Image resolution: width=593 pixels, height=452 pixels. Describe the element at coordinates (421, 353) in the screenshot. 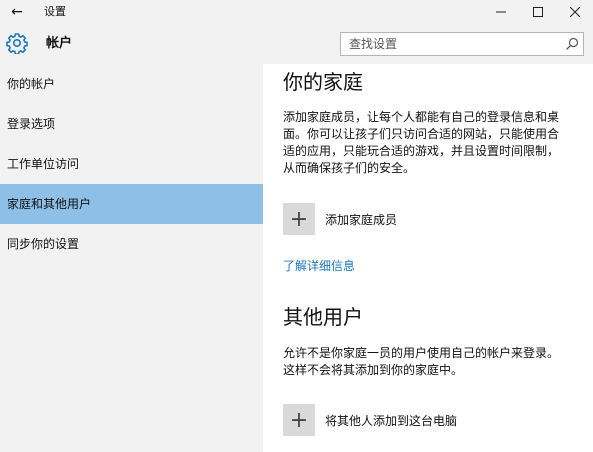

I see `other-users-description-line: 允许不是你家庭一员的用户使用自己的帐户来登录。` at that location.